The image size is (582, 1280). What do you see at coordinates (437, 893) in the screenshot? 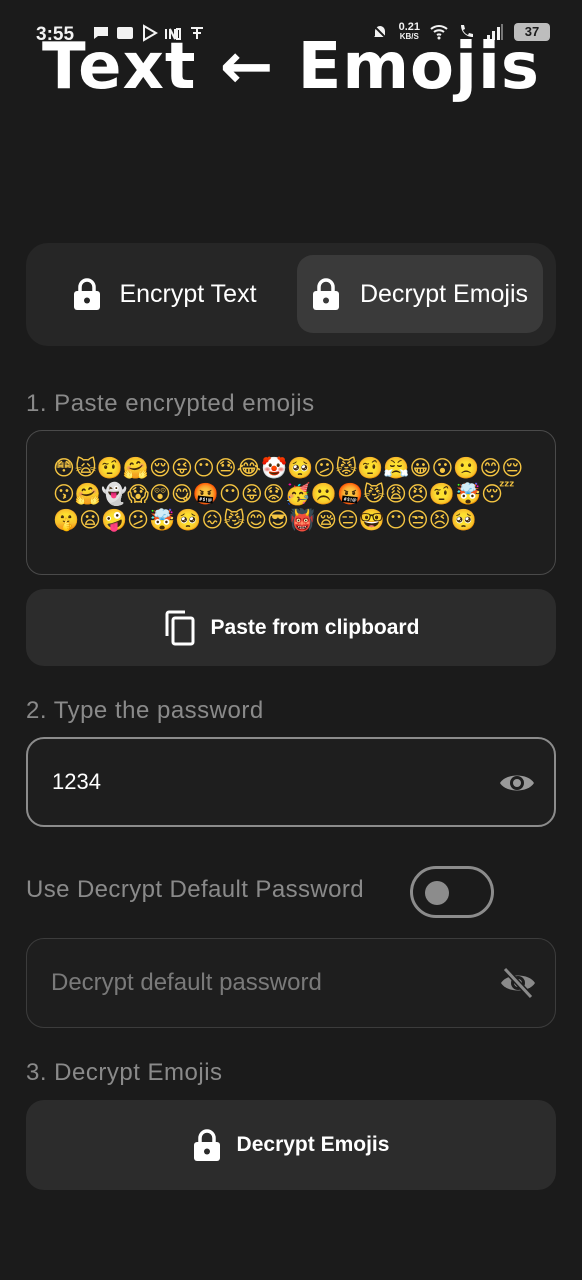
I see `toggle-knob` at bounding box center [437, 893].